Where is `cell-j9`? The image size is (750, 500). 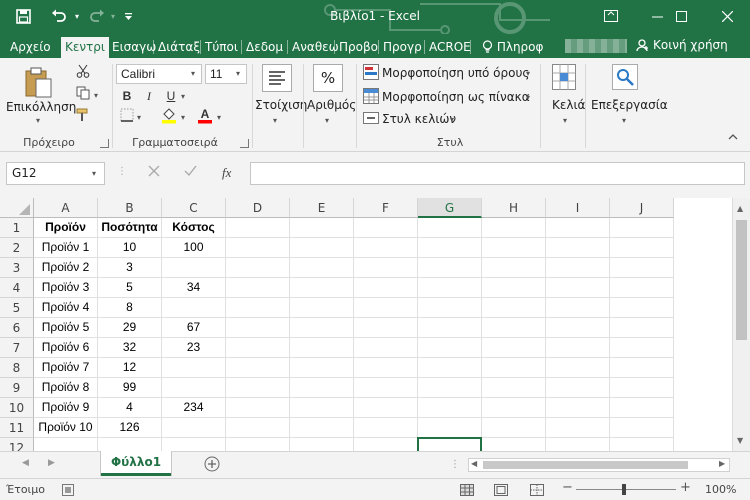
cell-j9 is located at coordinates (642, 388).